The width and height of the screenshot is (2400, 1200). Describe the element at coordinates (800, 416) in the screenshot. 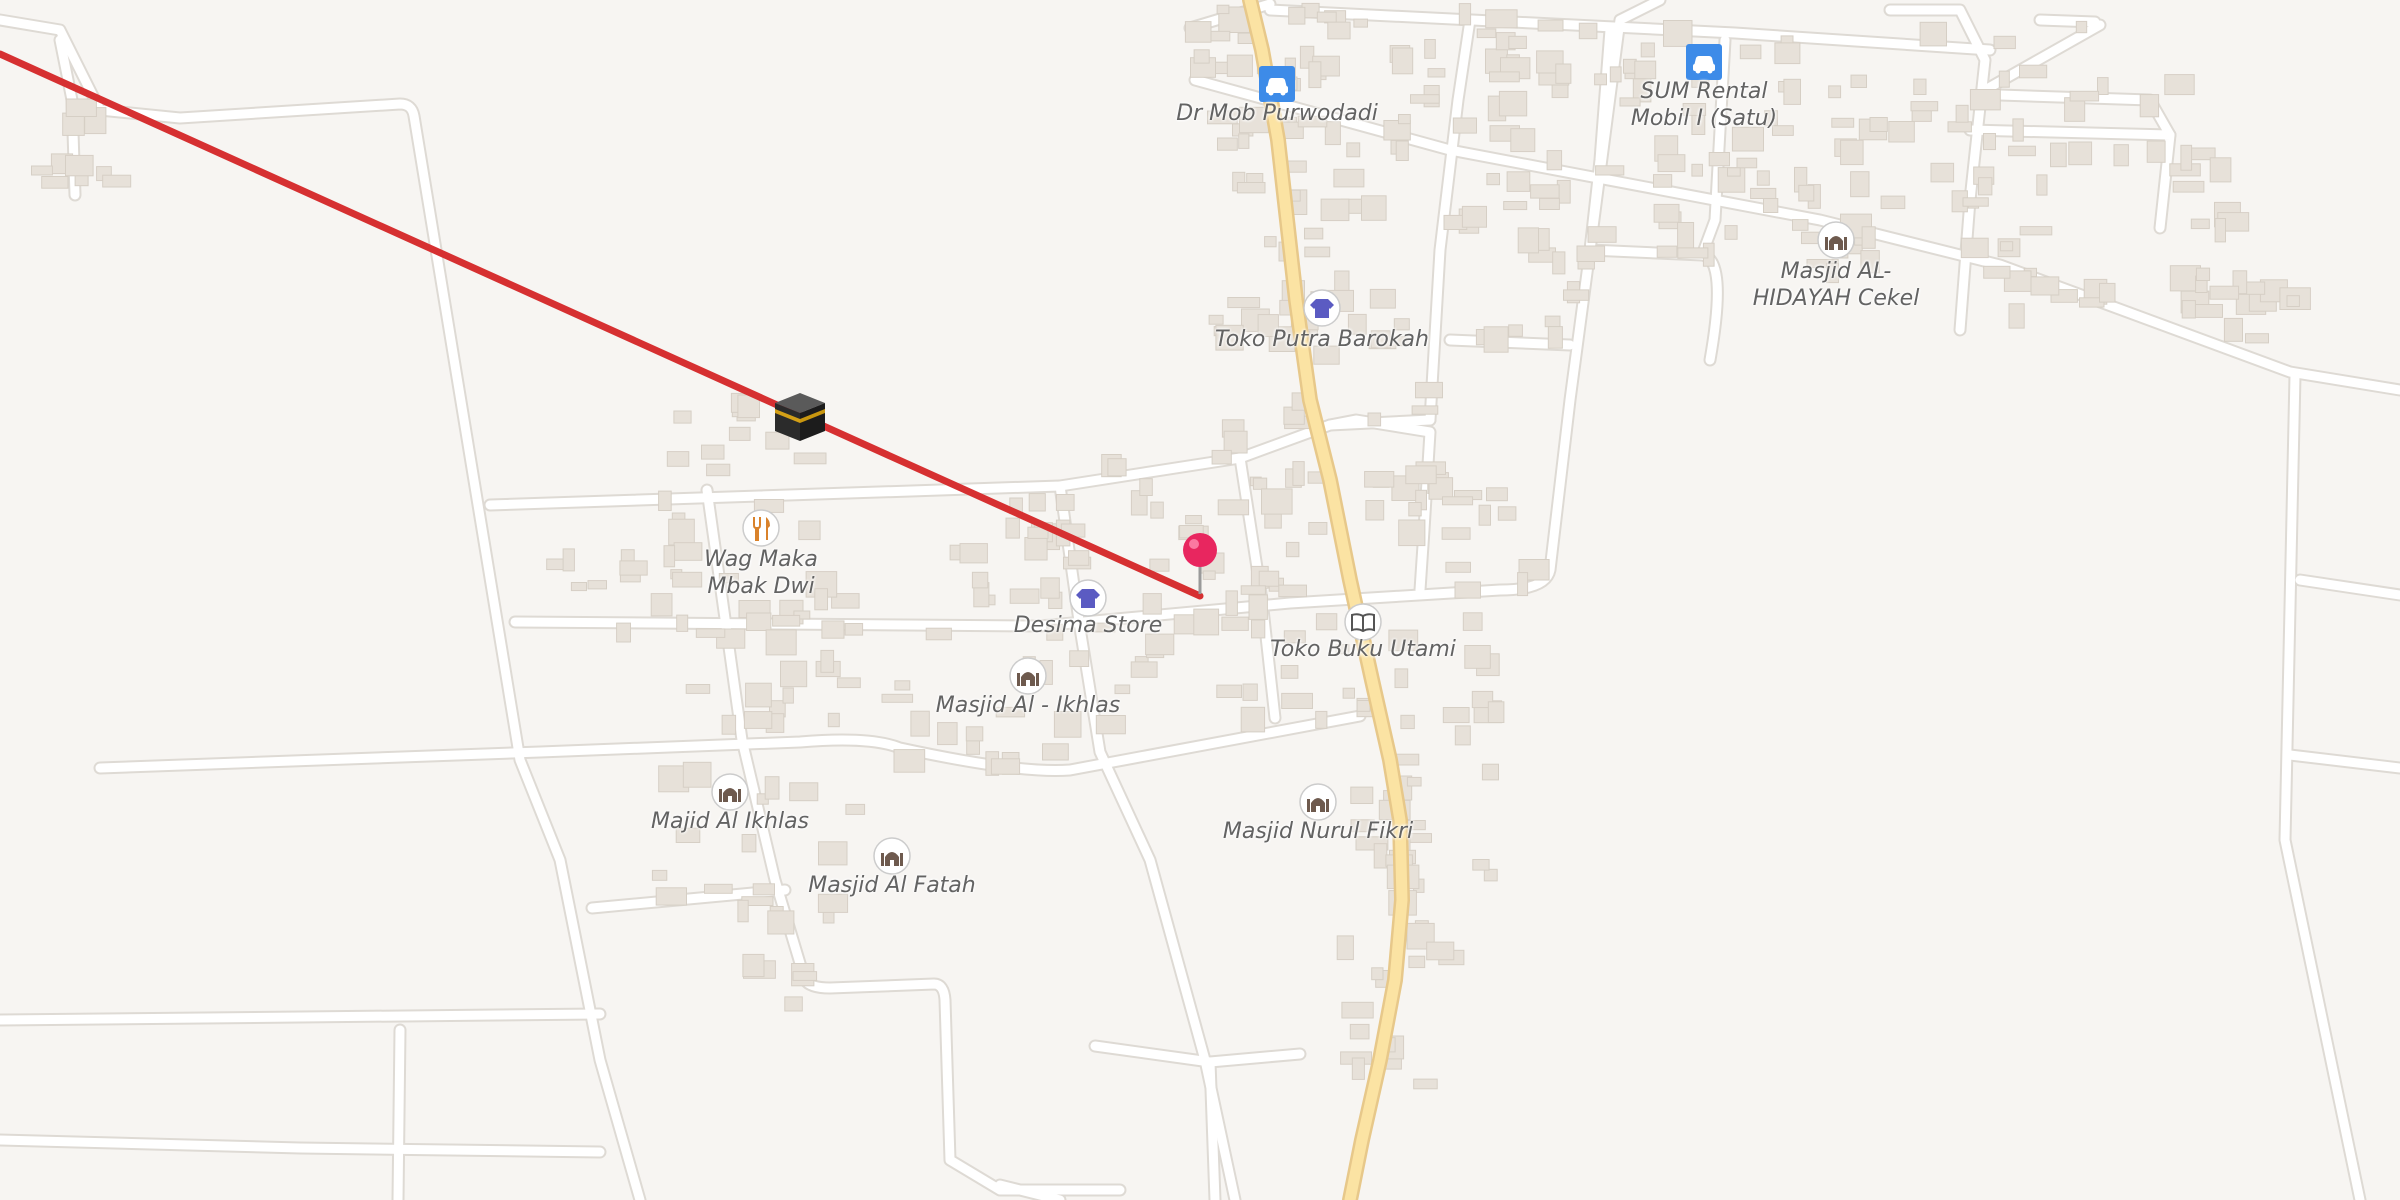

I see `kaaba-icon` at that location.